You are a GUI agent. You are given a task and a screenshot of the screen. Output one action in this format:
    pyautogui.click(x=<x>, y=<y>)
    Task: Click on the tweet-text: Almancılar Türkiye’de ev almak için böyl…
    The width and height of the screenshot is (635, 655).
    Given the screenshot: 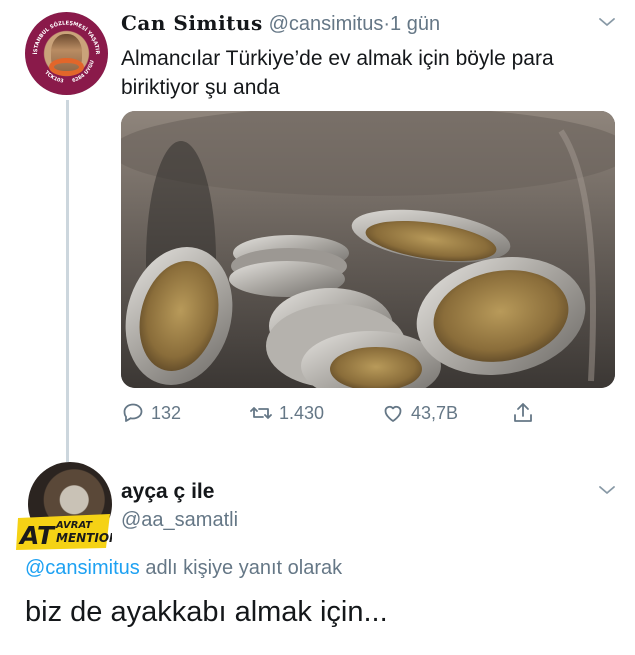 What is the action you would take?
    pyautogui.click(x=337, y=73)
    